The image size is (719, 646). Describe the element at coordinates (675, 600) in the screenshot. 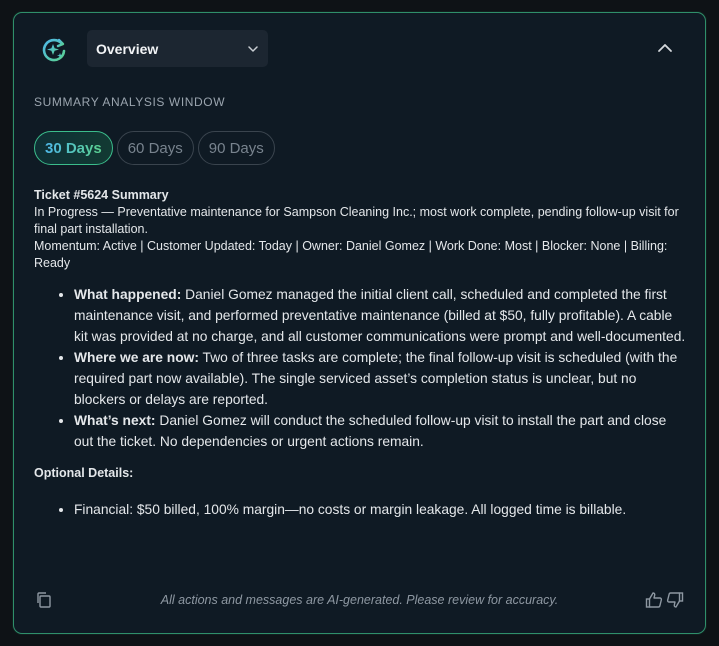

I see `thumbs-down-icon` at that location.